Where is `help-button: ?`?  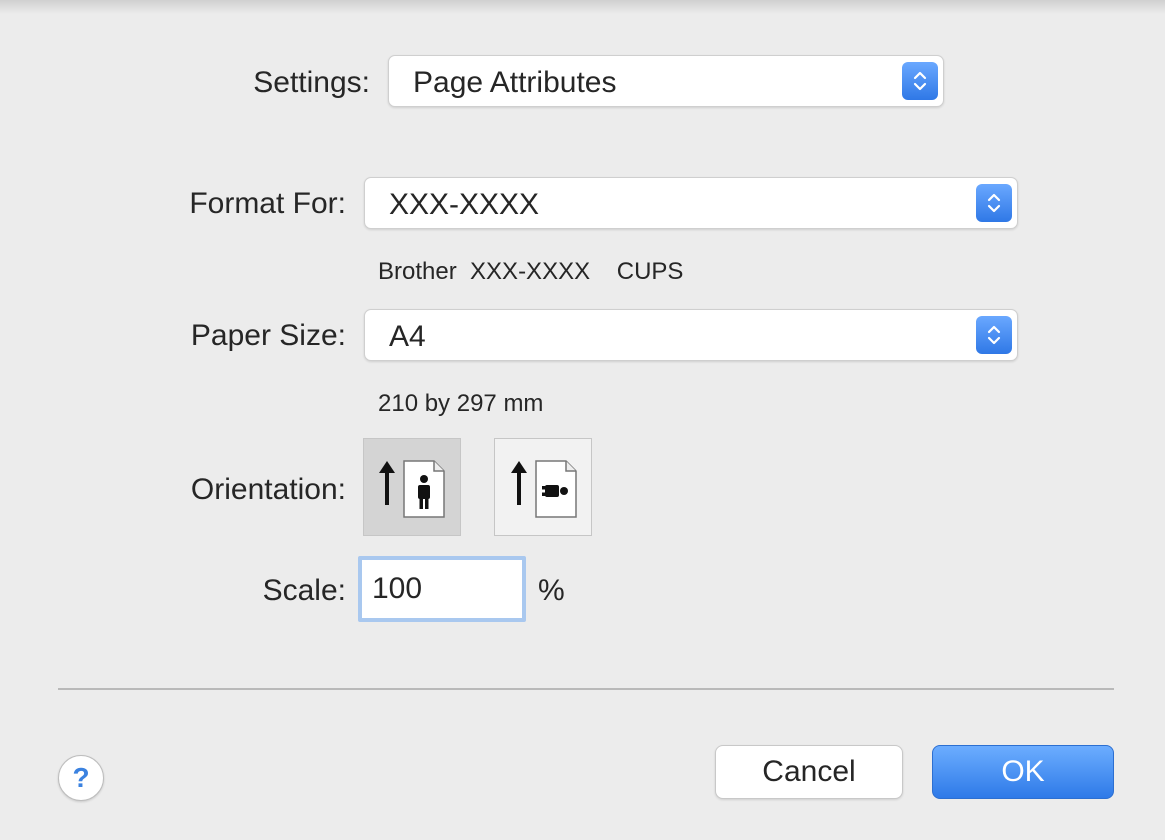
help-button: ? is located at coordinates (81, 778).